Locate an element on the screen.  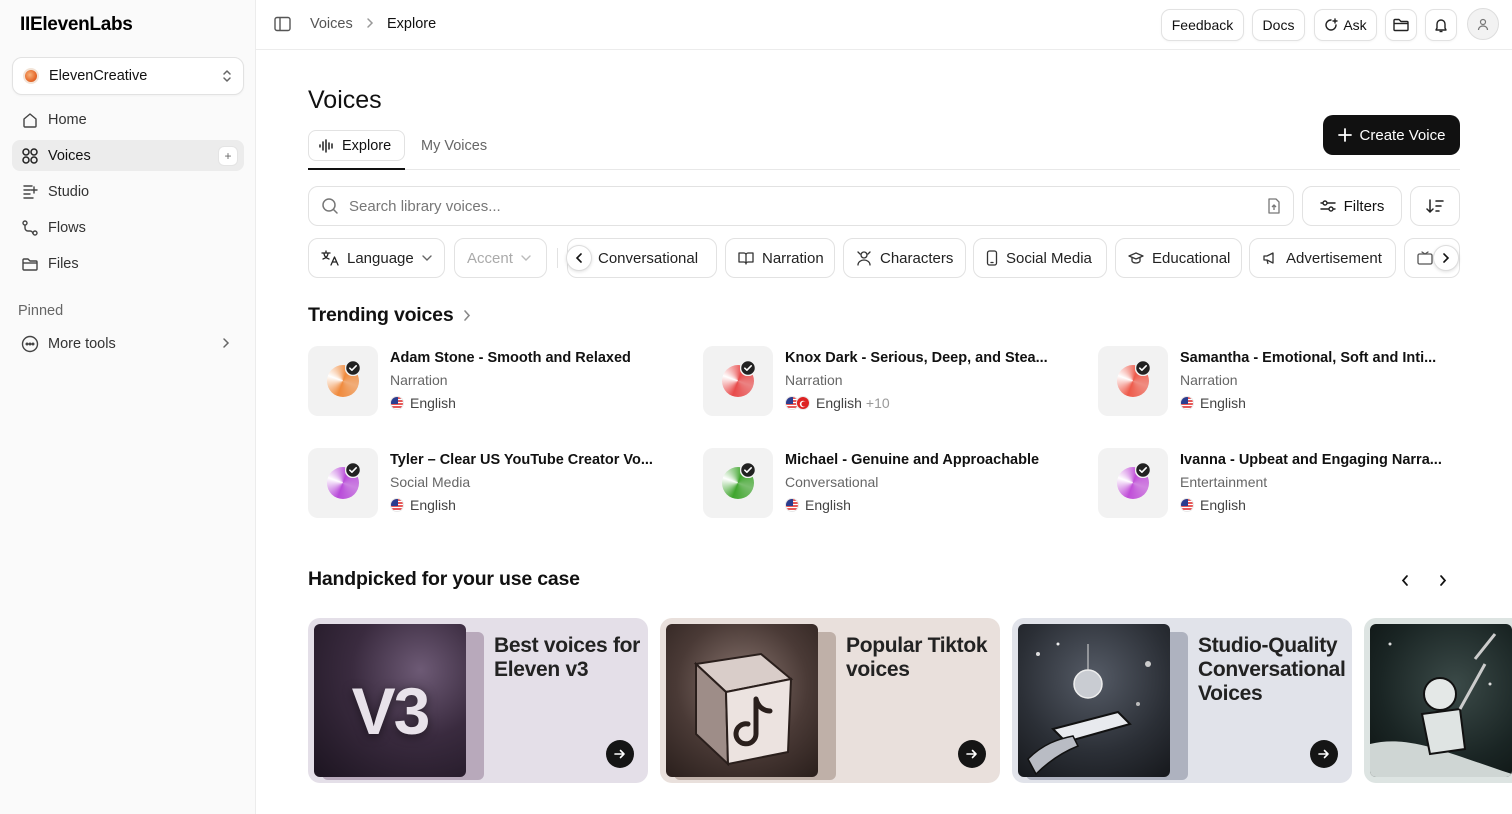
search-input is located at coordinates (804, 206).